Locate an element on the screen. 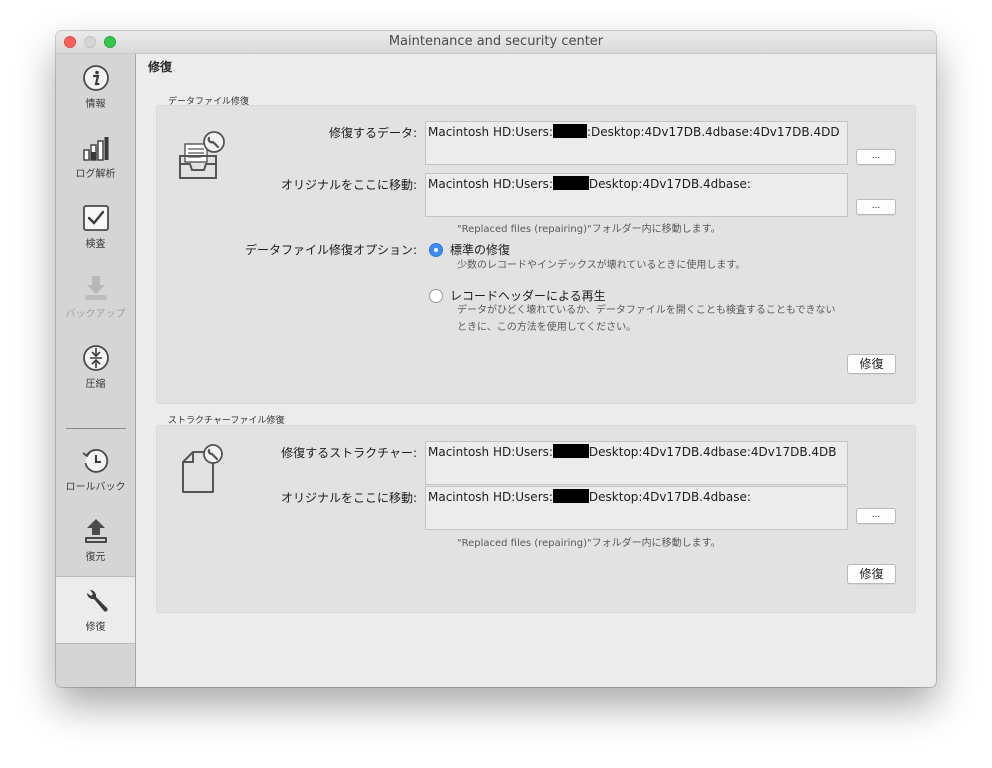  history-icon is located at coordinates (94, 460).